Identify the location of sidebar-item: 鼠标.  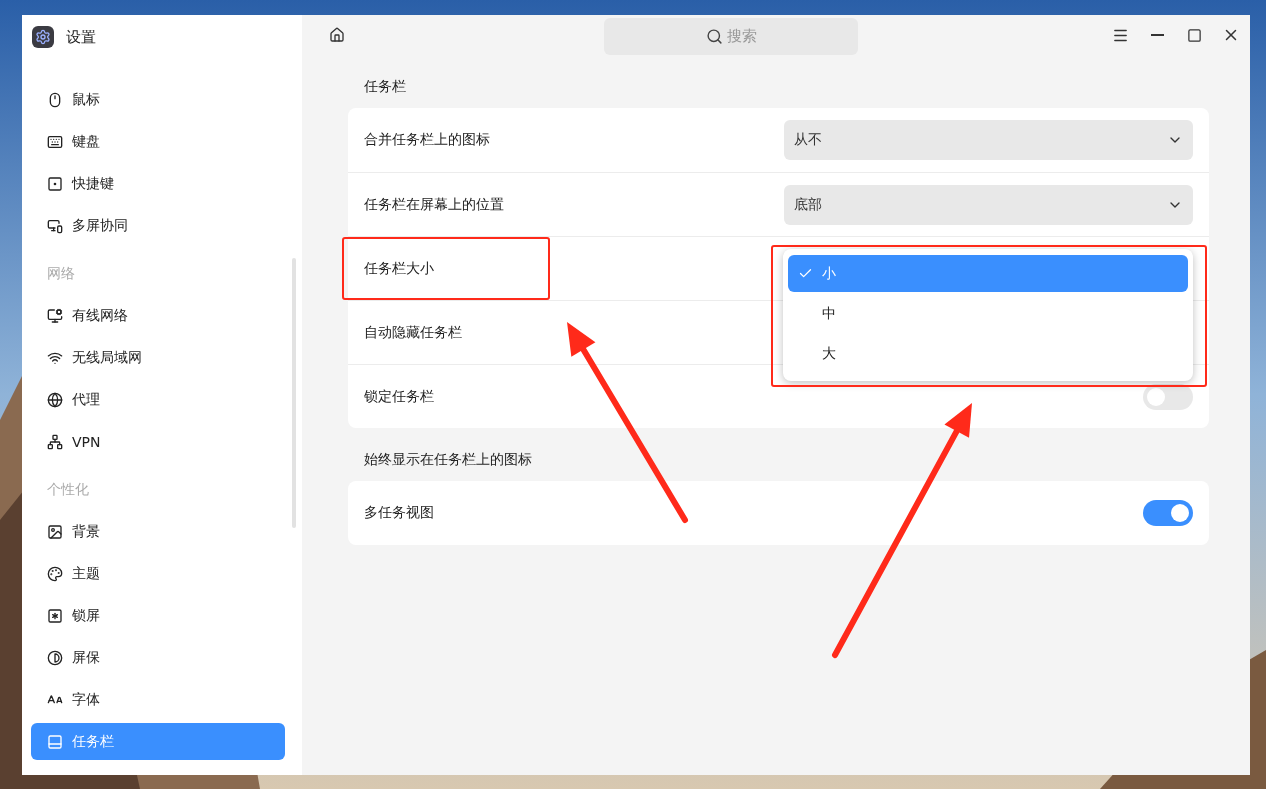
(158, 99).